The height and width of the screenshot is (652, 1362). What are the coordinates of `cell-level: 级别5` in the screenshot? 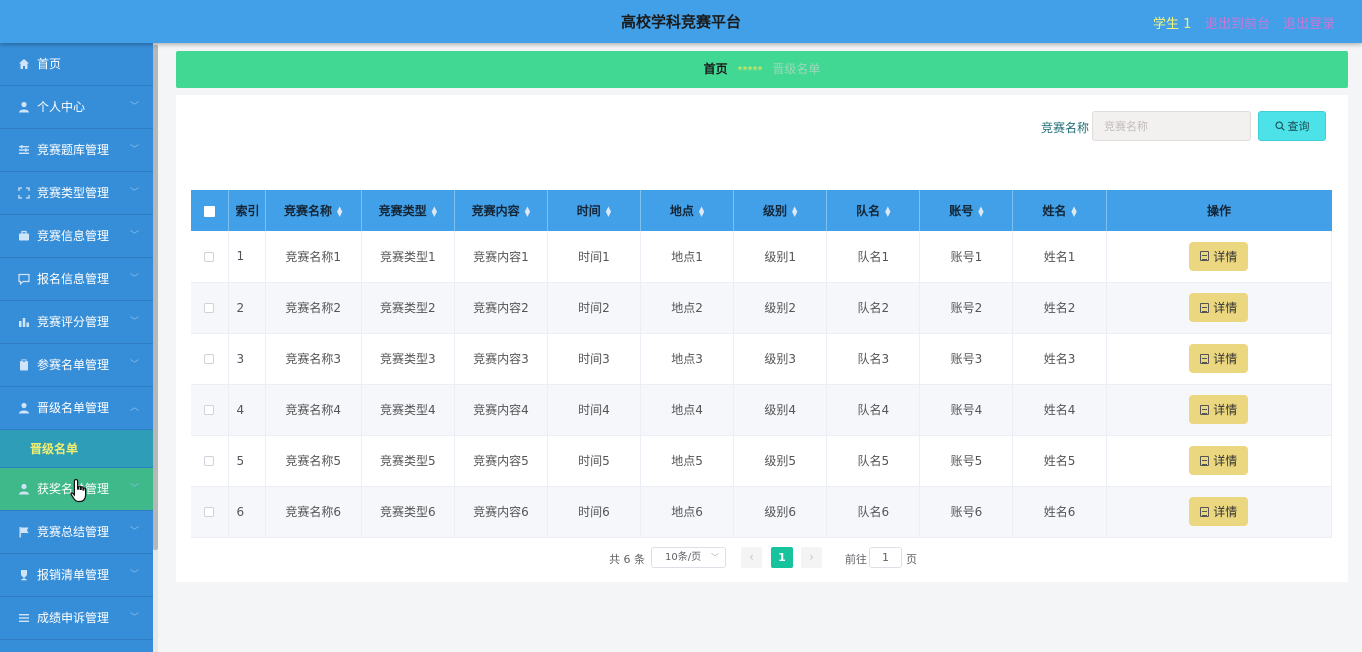 It's located at (780, 461).